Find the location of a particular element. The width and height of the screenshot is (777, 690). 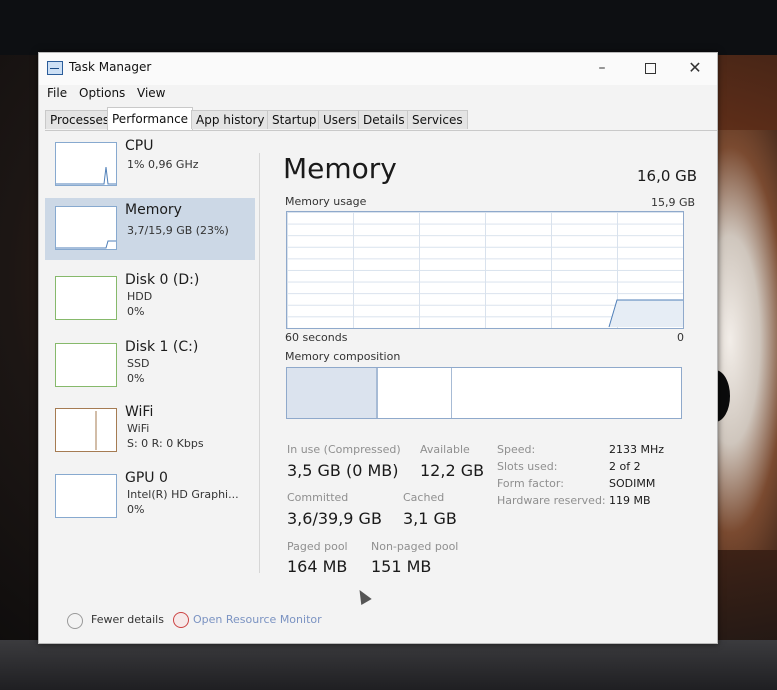

composition-divider is located at coordinates (451, 393).